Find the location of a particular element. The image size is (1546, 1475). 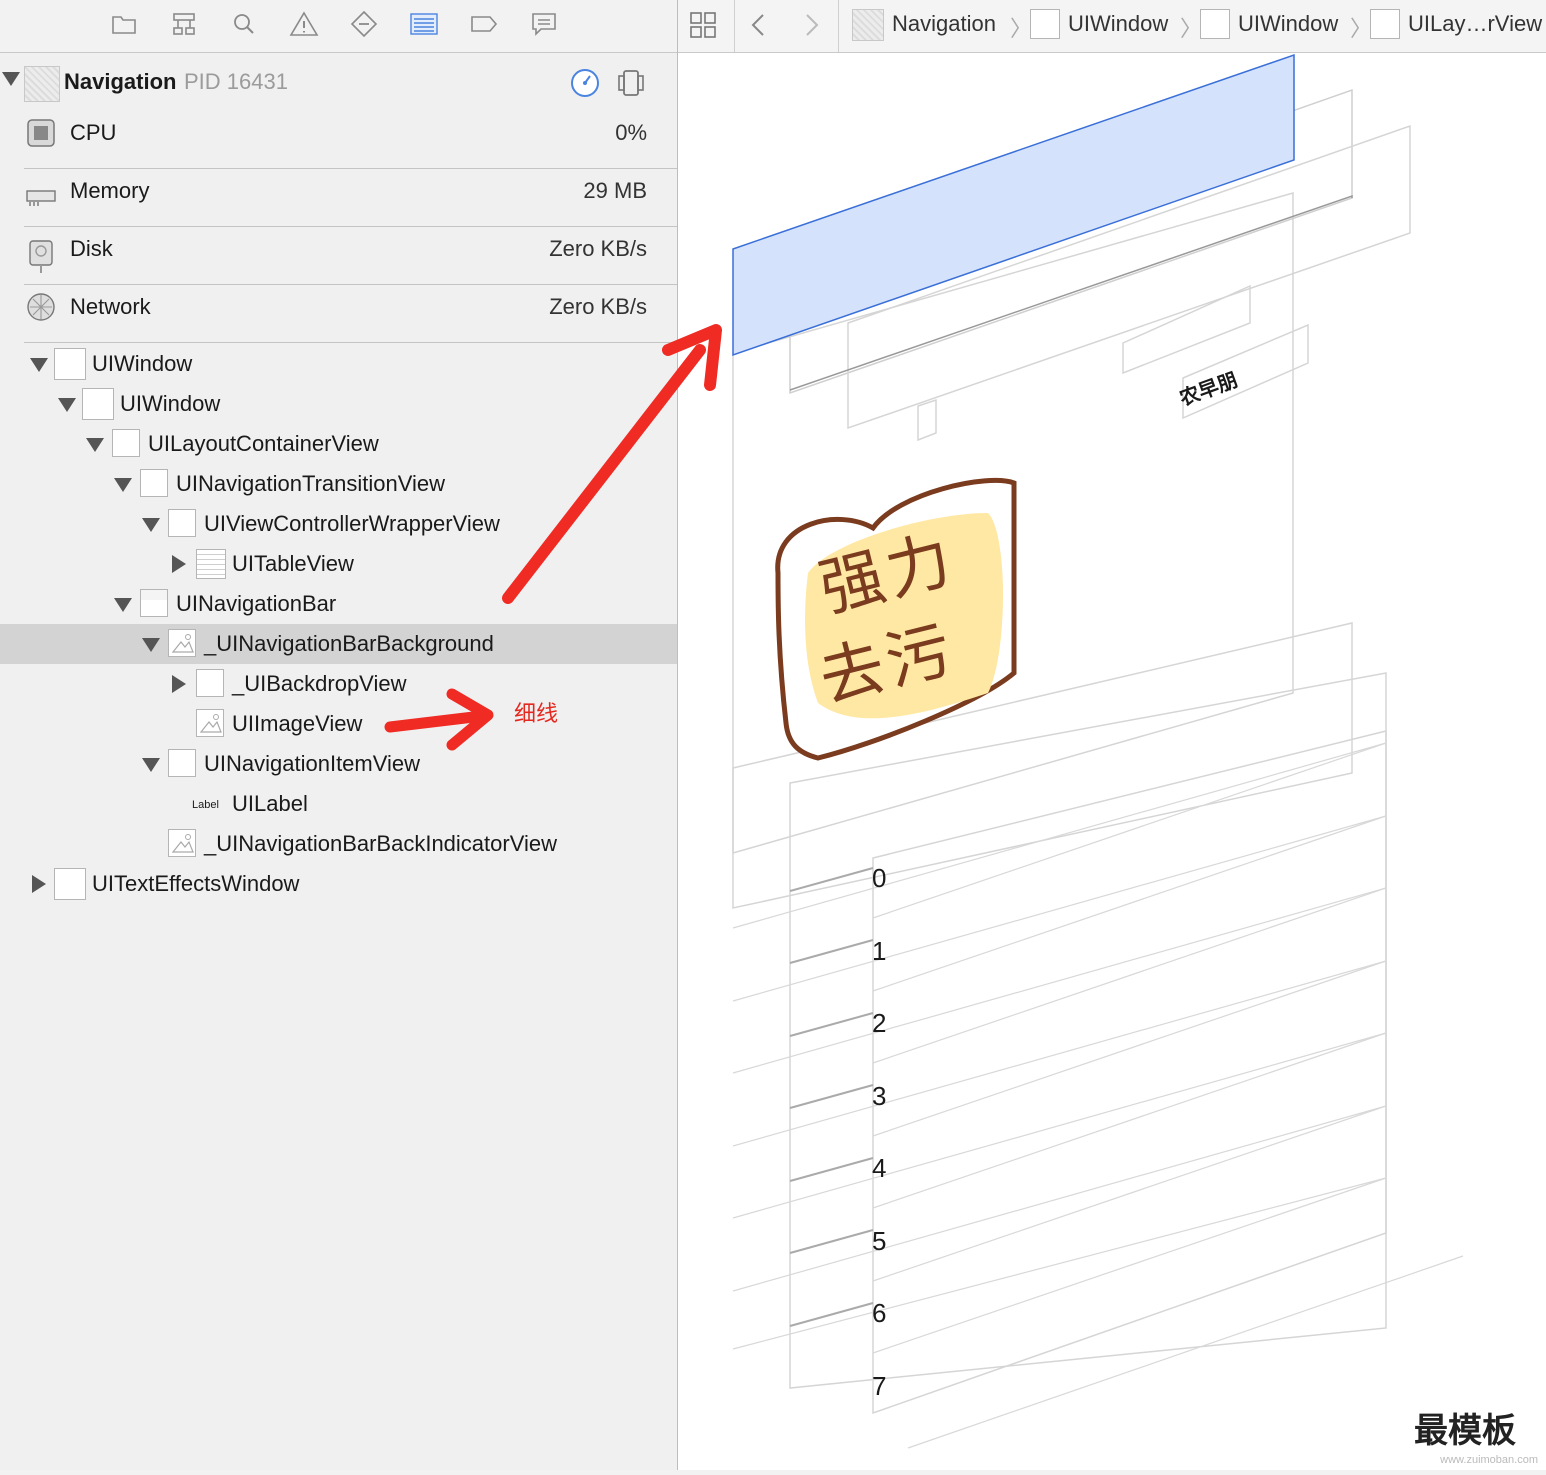

grid-icon is located at coordinates (703, 25).